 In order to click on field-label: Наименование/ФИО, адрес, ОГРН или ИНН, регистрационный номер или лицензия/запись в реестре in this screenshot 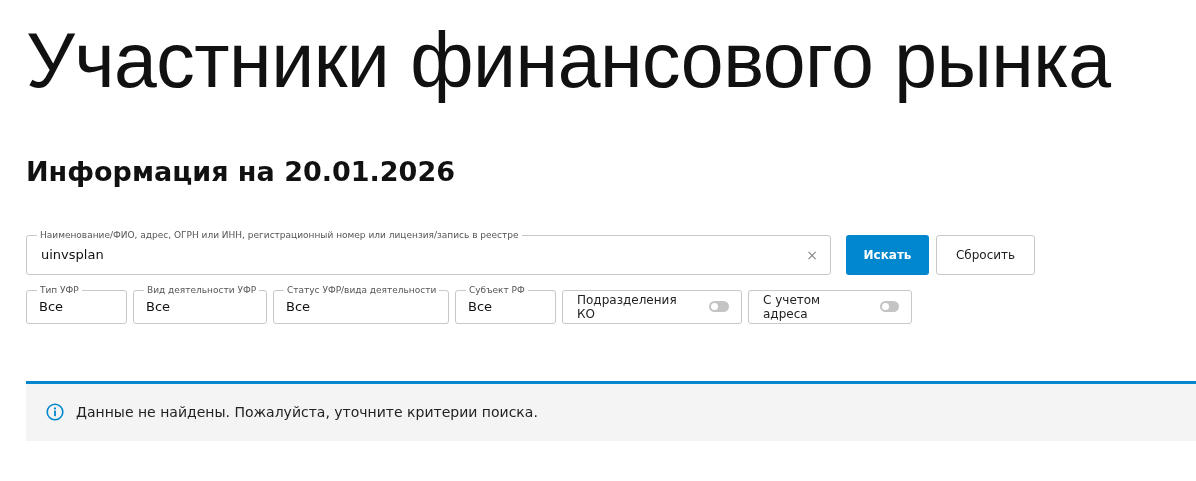, I will do `click(279, 234)`.